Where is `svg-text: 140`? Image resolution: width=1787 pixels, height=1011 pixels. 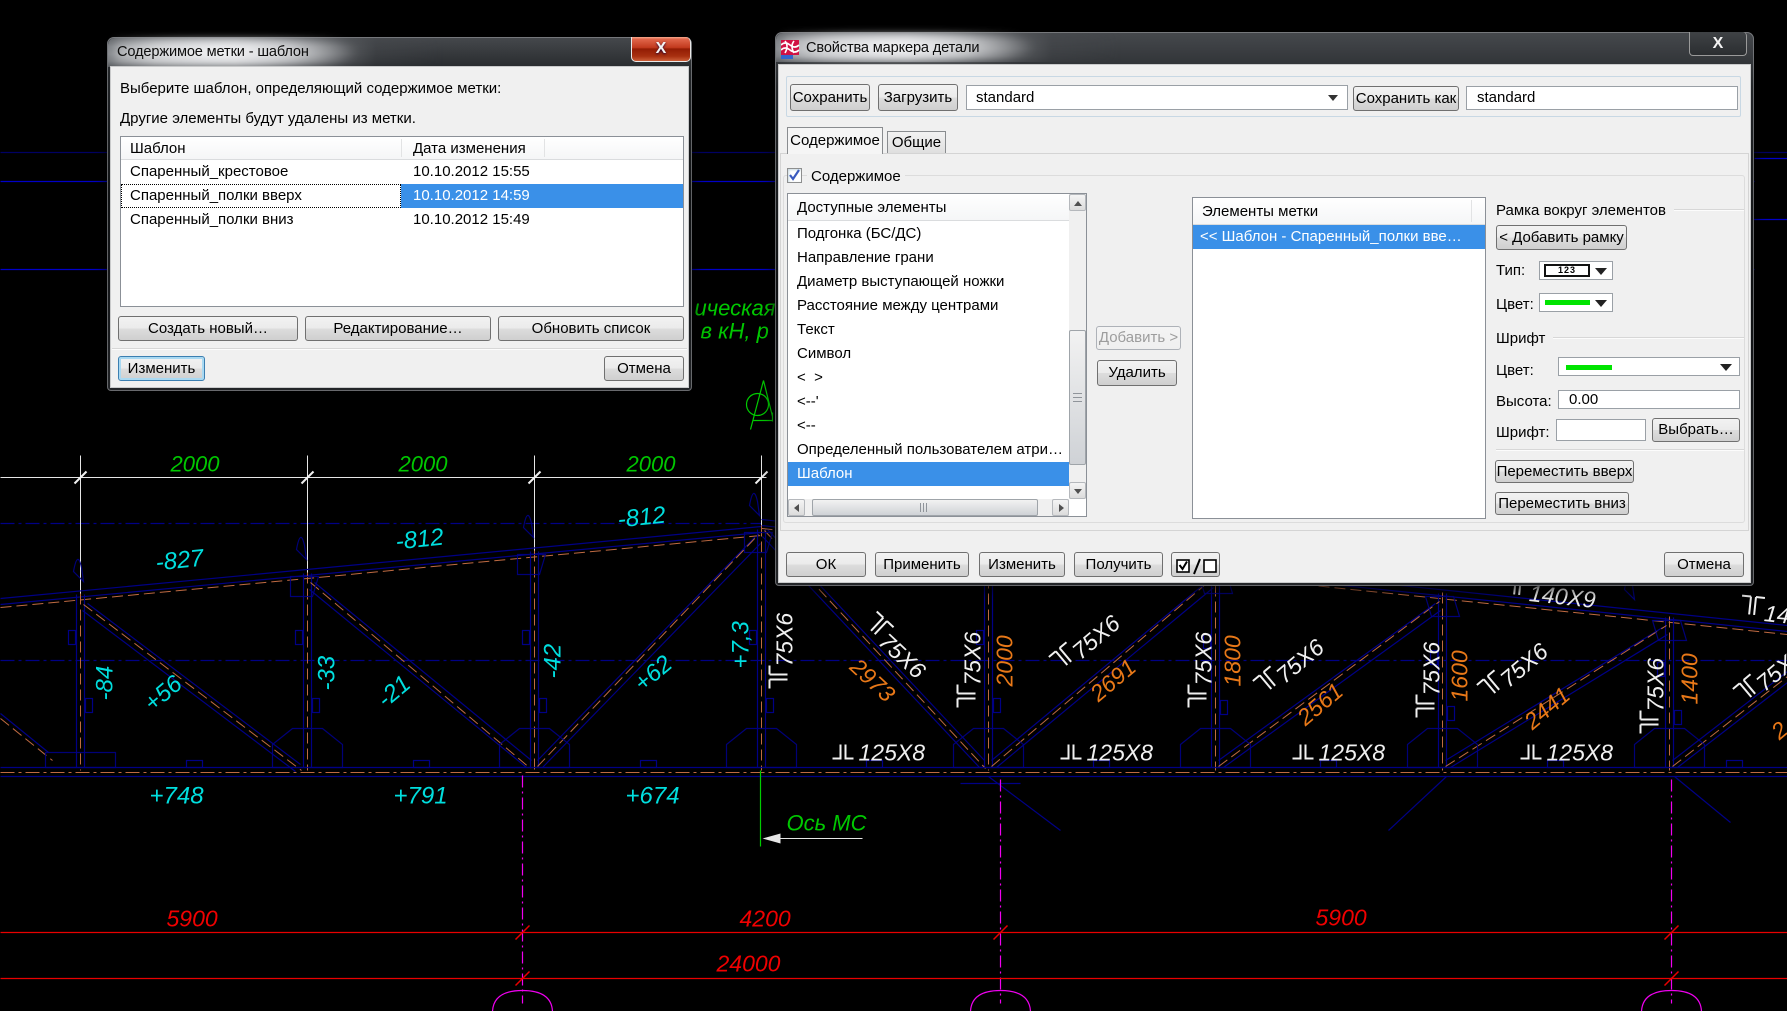
svg-text: 140 is located at coordinates (1775, 615).